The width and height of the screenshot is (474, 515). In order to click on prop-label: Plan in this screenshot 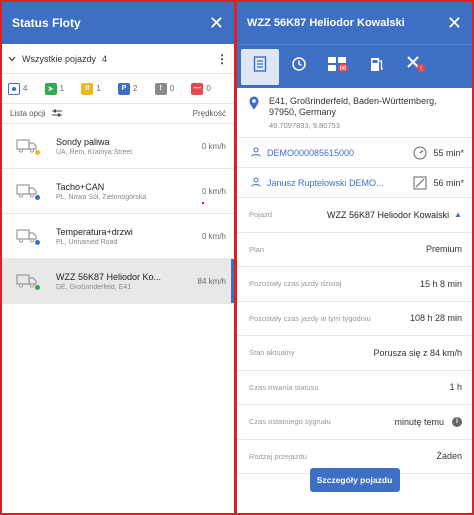, I will do `click(257, 249)`.